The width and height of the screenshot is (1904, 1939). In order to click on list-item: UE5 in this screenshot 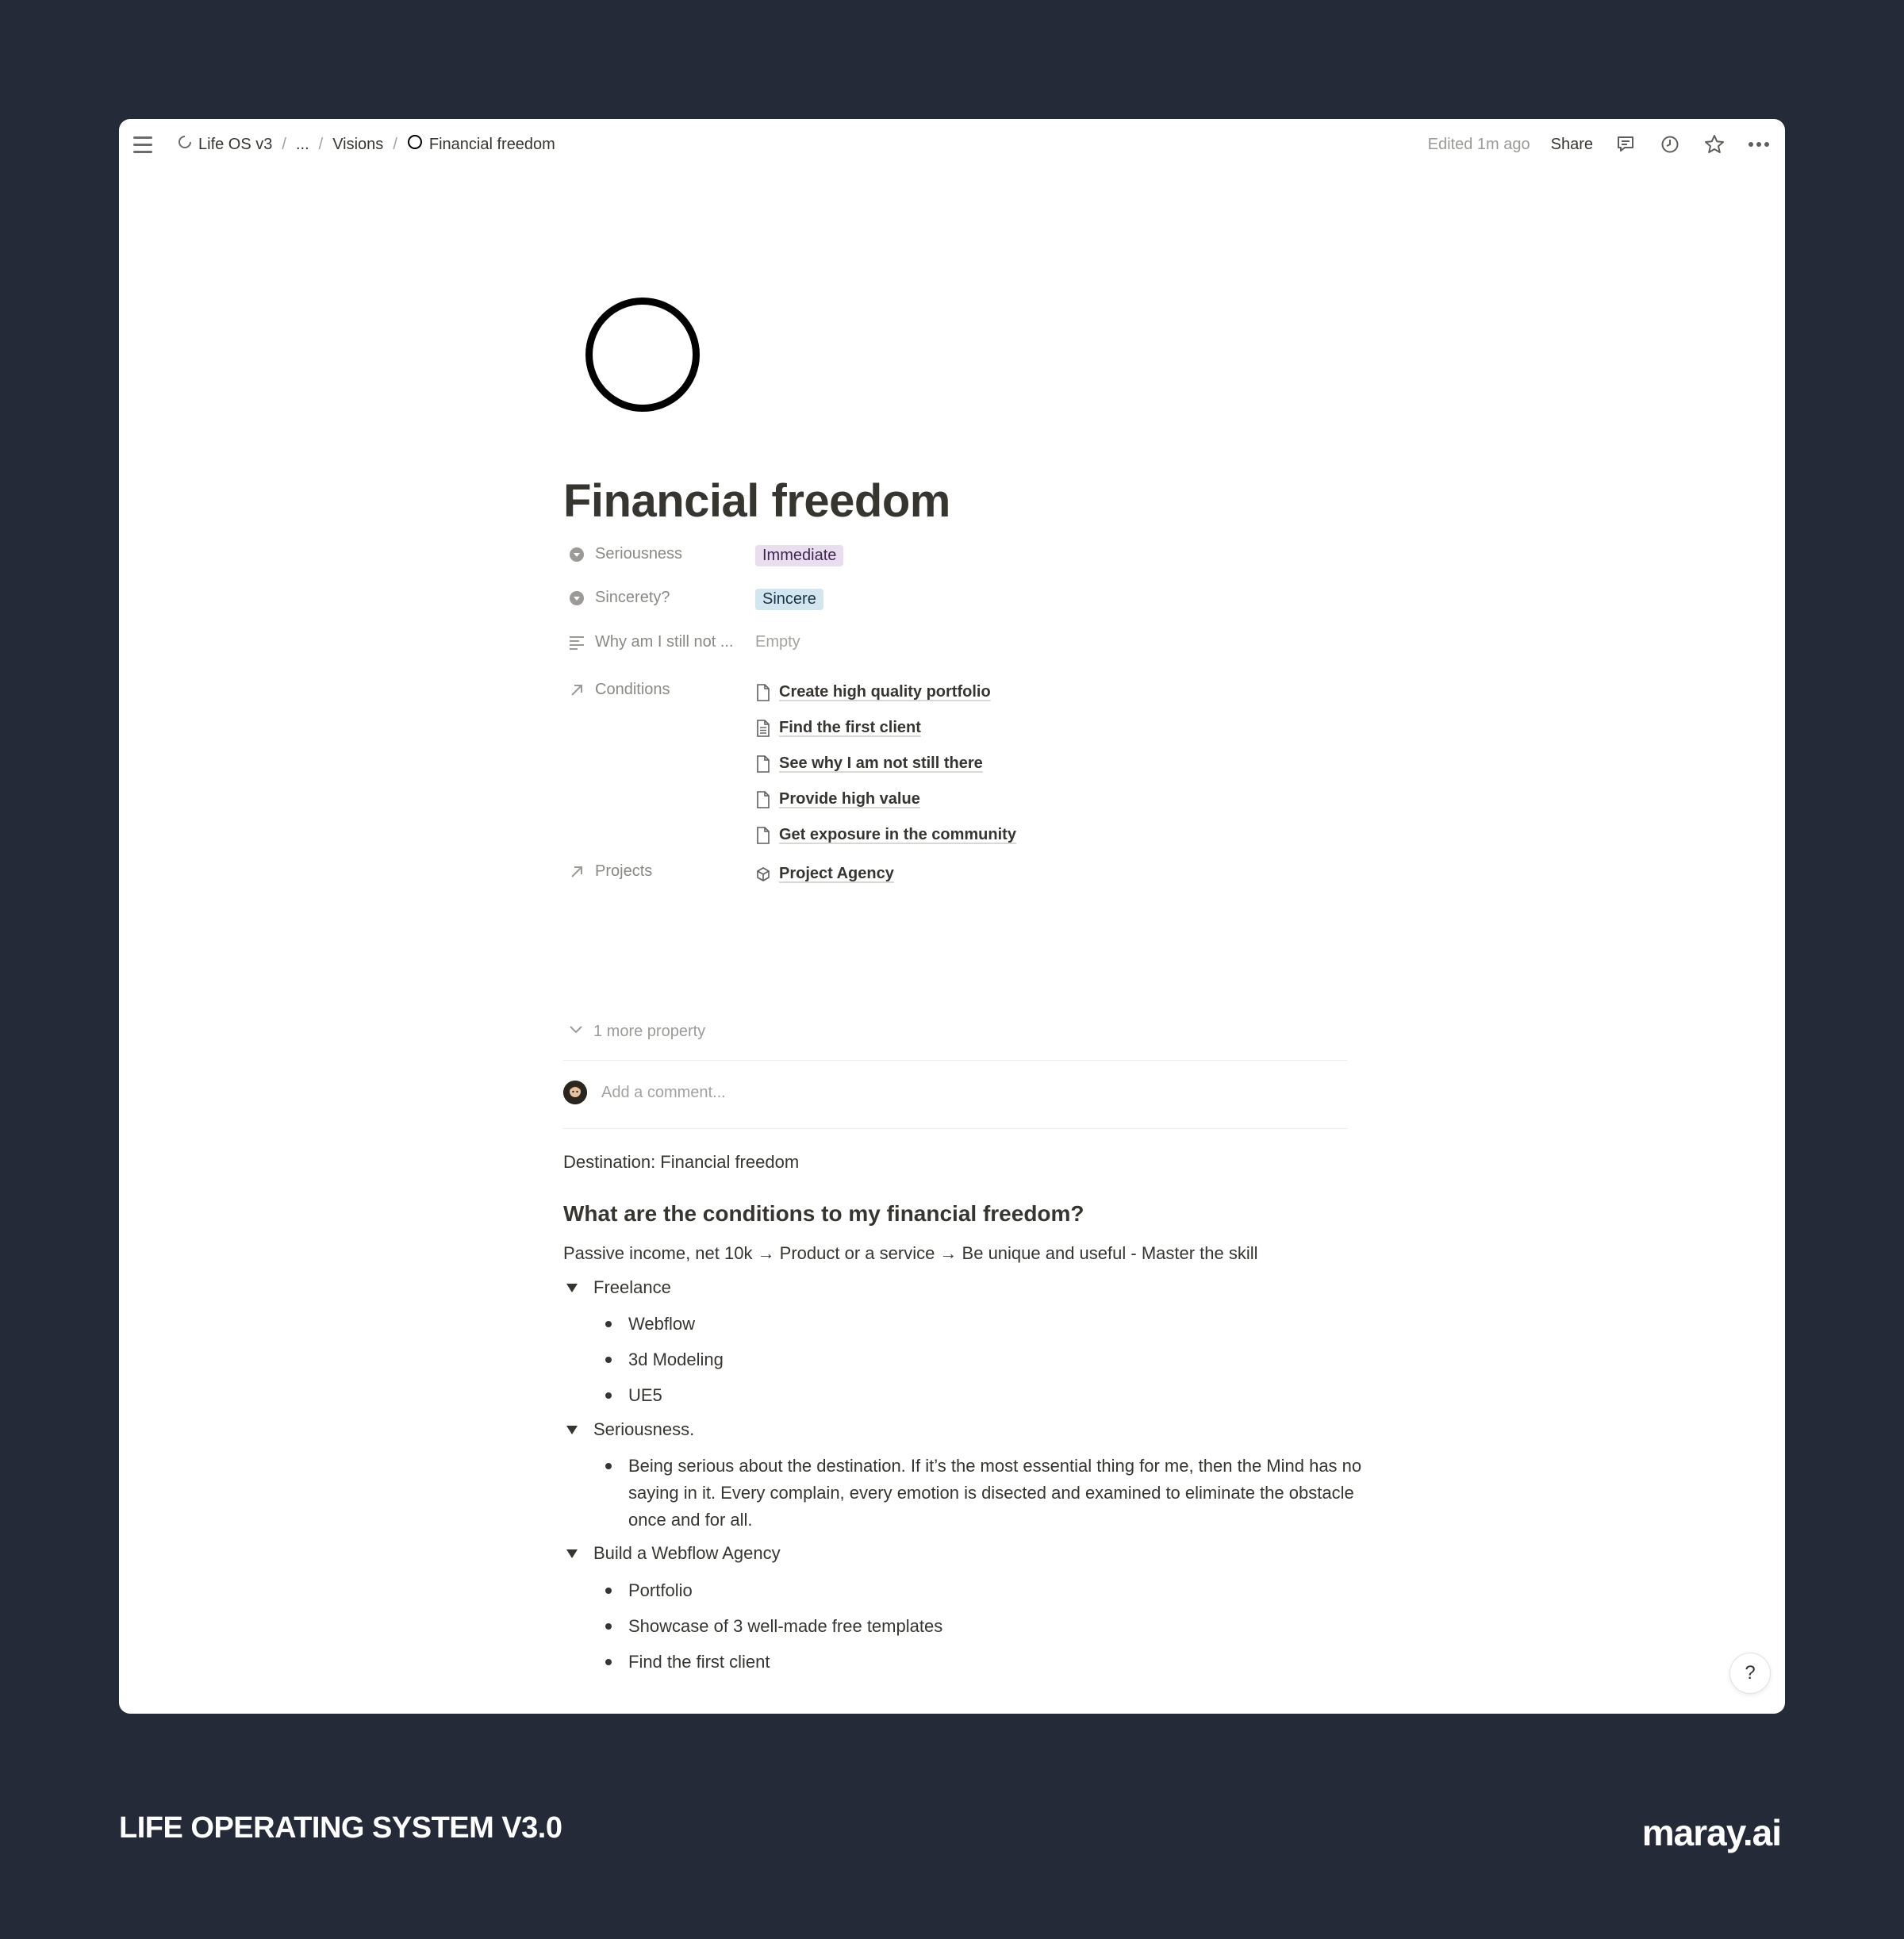, I will do `click(631, 1395)`.